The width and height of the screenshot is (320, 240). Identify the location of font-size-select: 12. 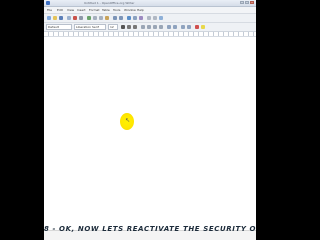
(113, 27).